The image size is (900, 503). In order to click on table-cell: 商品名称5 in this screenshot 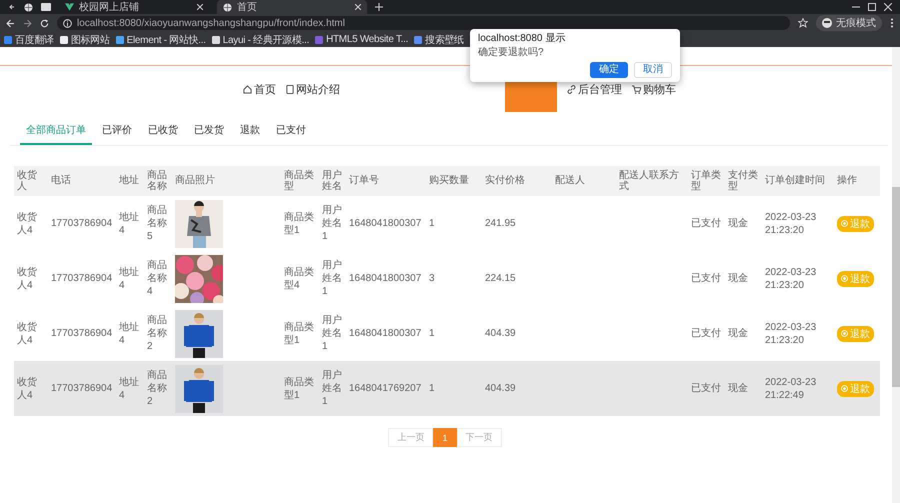, I will do `click(157, 223)`.